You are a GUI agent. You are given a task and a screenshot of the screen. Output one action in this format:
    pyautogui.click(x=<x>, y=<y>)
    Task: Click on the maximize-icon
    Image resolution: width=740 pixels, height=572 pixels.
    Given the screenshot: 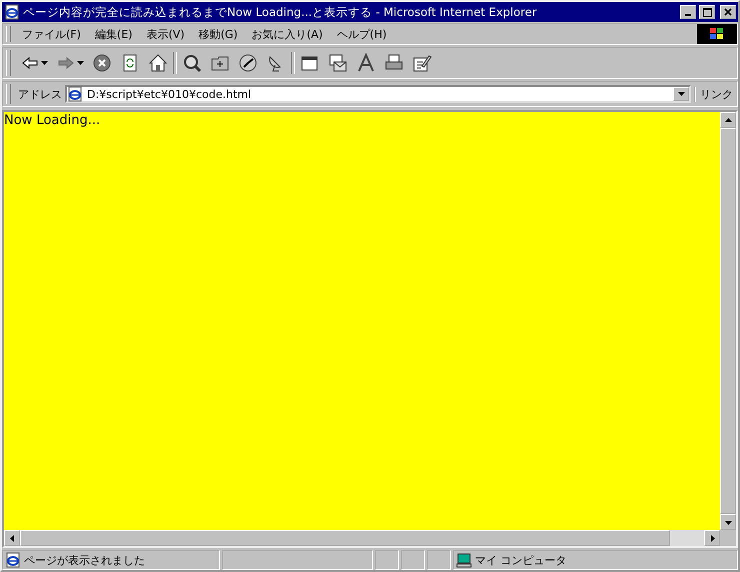 What is the action you would take?
    pyautogui.click(x=707, y=12)
    